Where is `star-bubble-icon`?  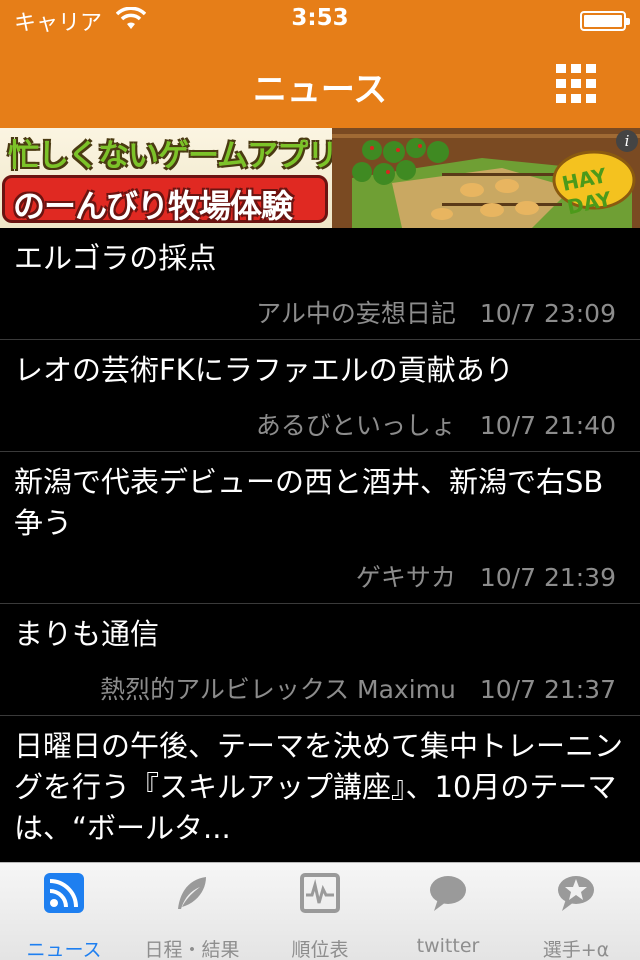
star-bubble-icon is located at coordinates (576, 893).